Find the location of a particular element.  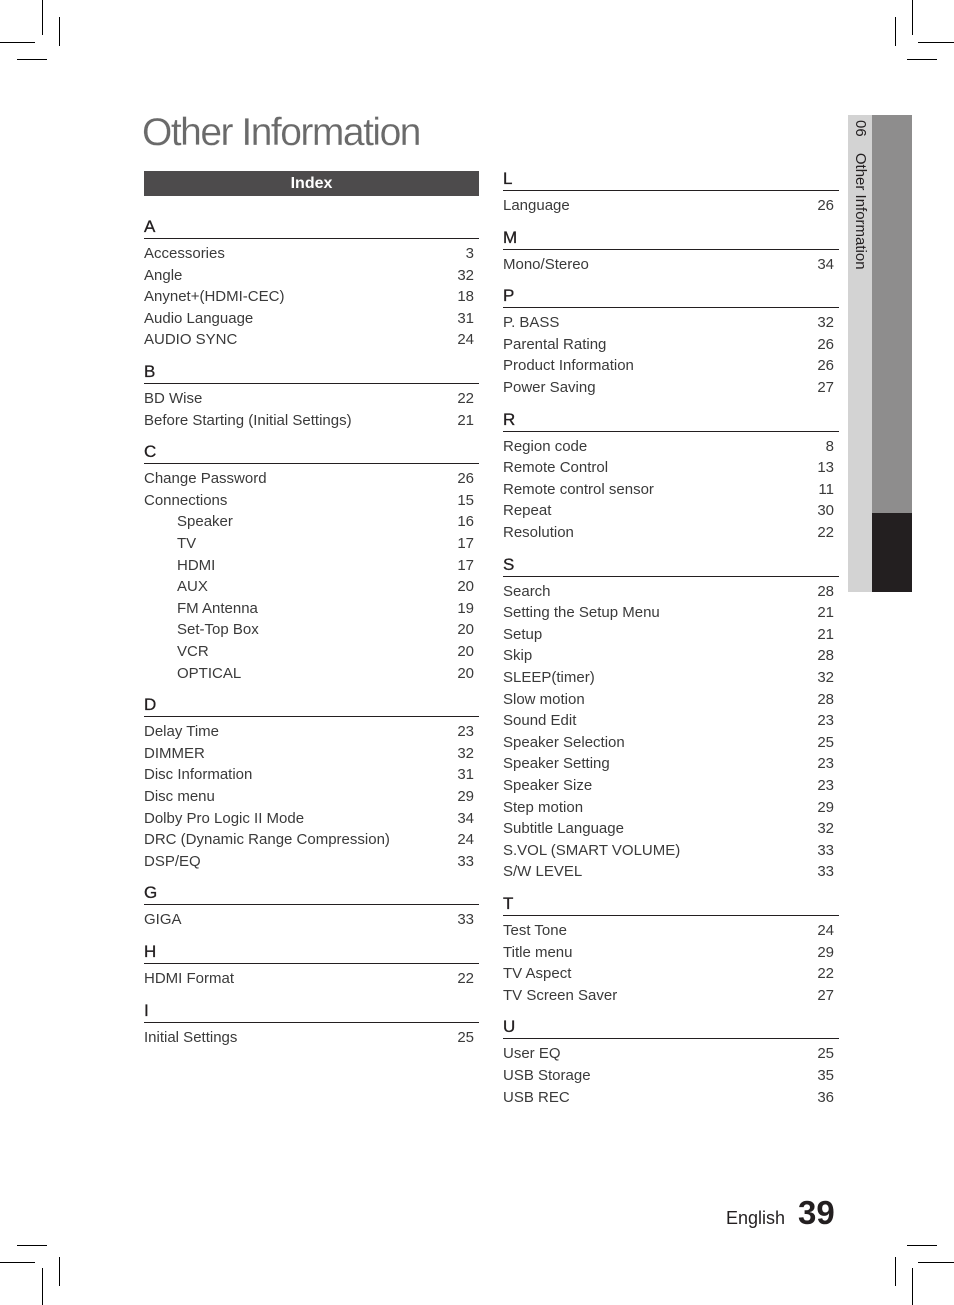

side-tab-label: 06 Other Information is located at coordinates (860, 195).